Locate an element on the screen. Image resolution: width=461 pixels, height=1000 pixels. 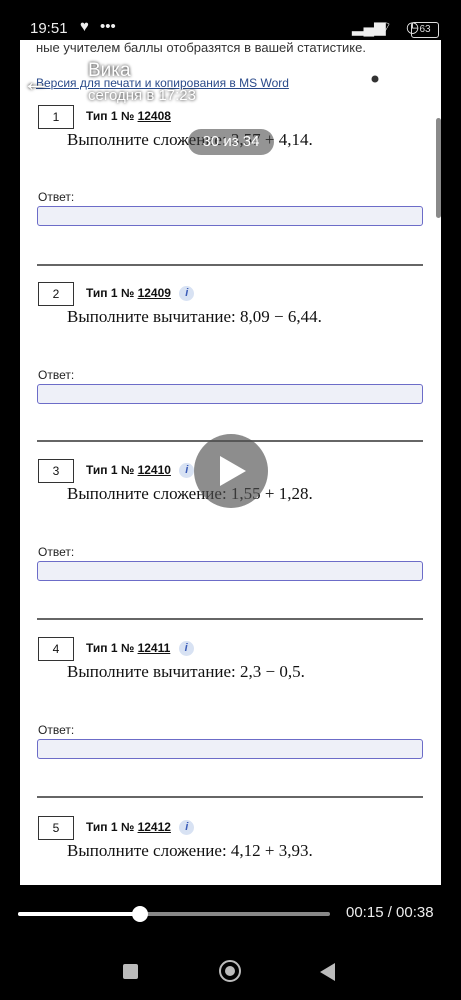
task-number: 4 is located at coordinates (56, 649).